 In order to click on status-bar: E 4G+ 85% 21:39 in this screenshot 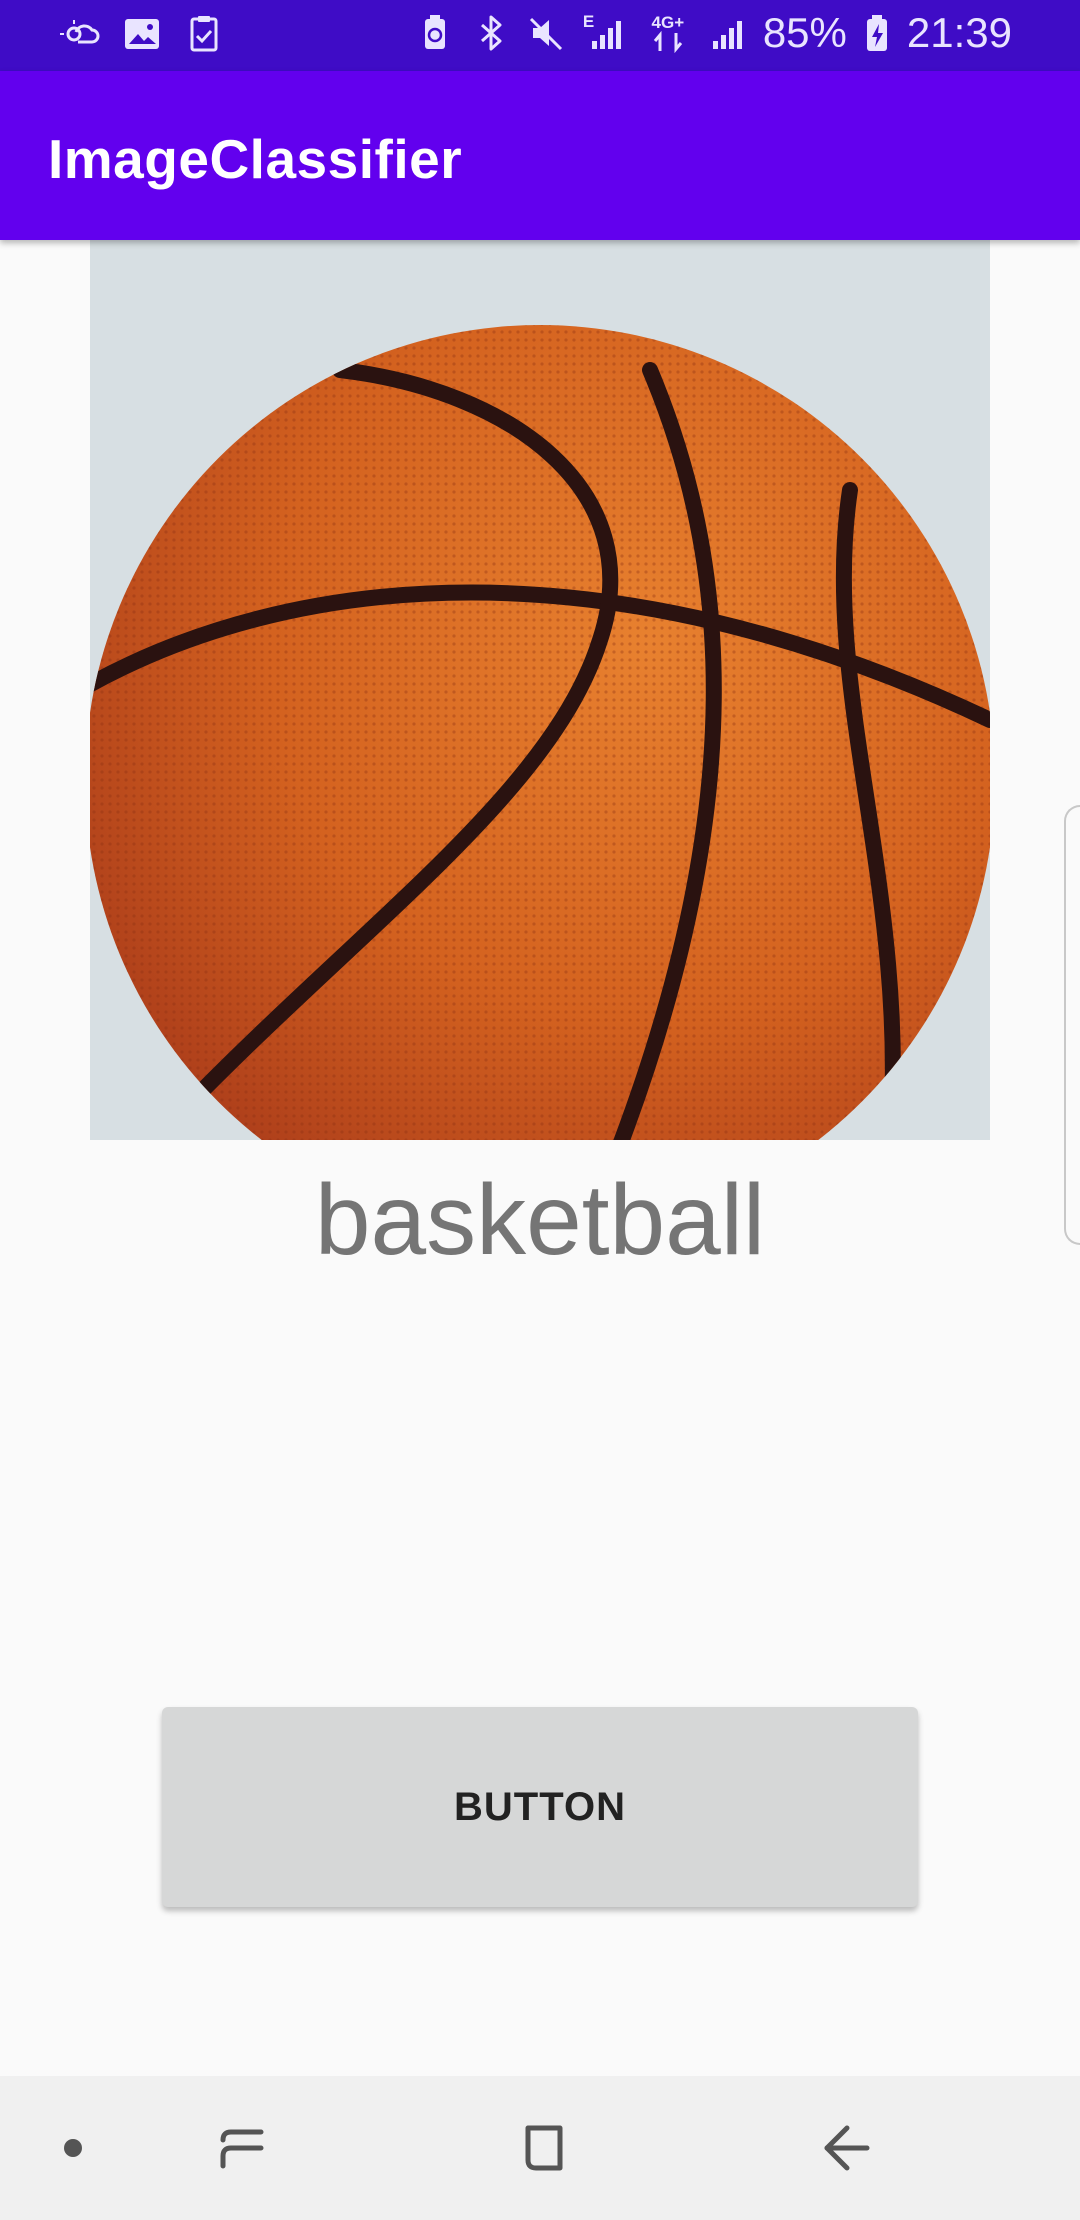, I will do `click(540, 35)`.